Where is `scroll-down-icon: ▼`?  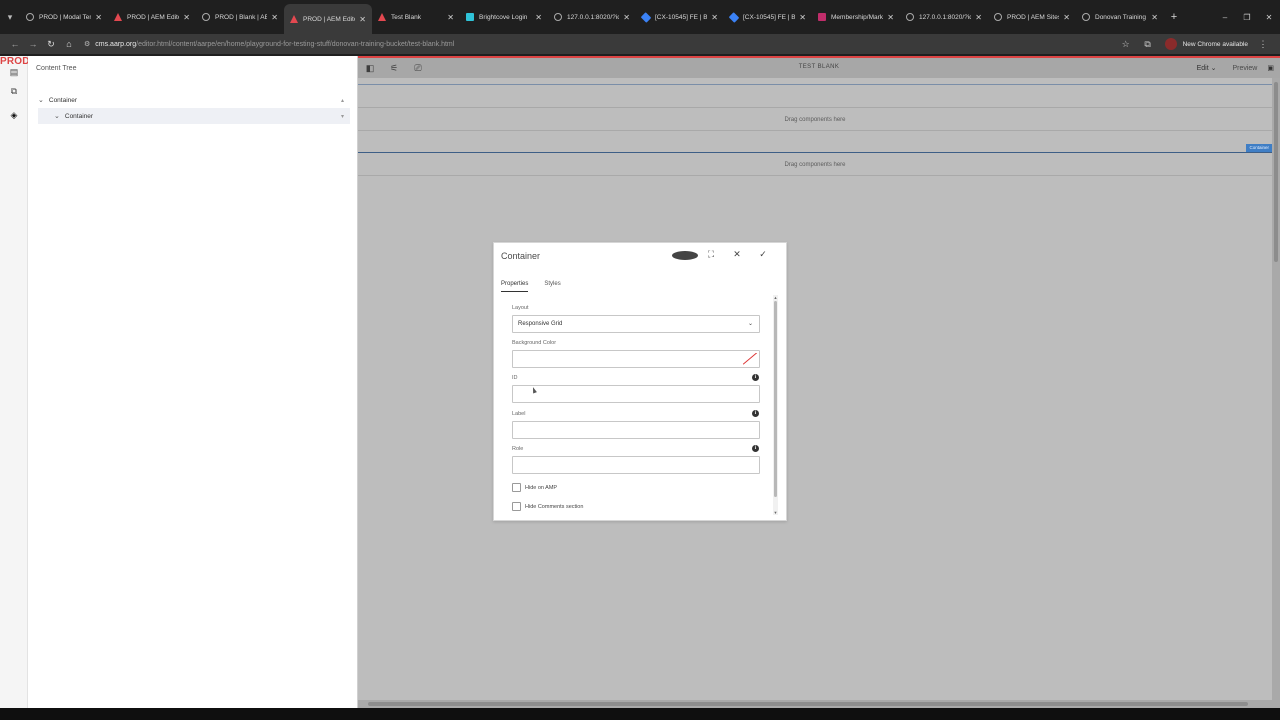 scroll-down-icon: ▼ is located at coordinates (775, 512).